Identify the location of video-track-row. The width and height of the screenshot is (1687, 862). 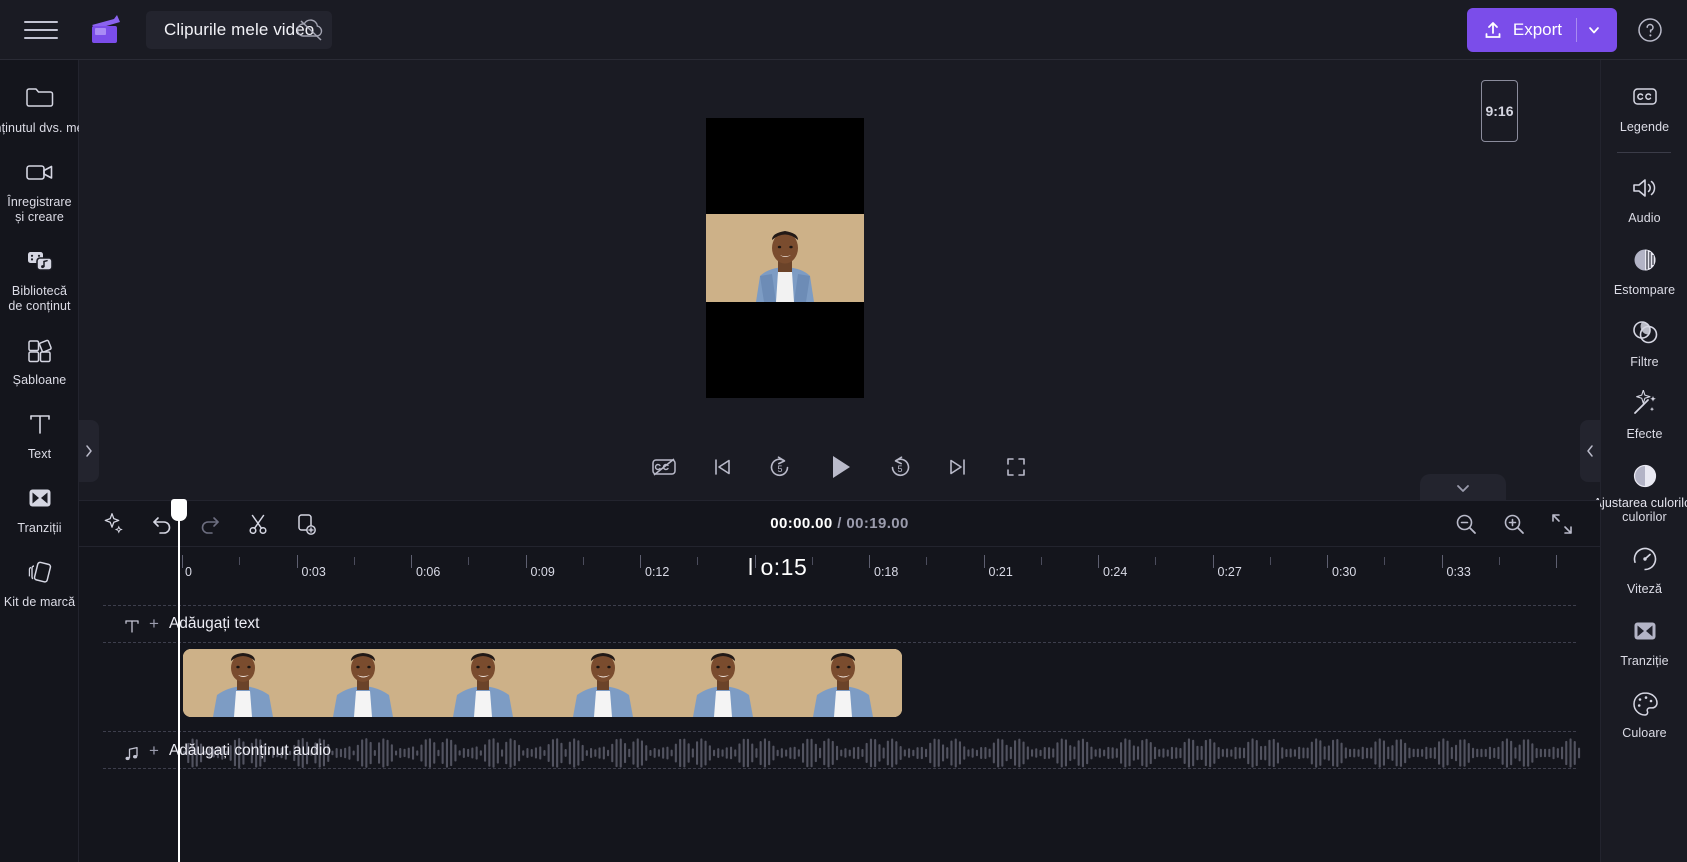
(839, 687).